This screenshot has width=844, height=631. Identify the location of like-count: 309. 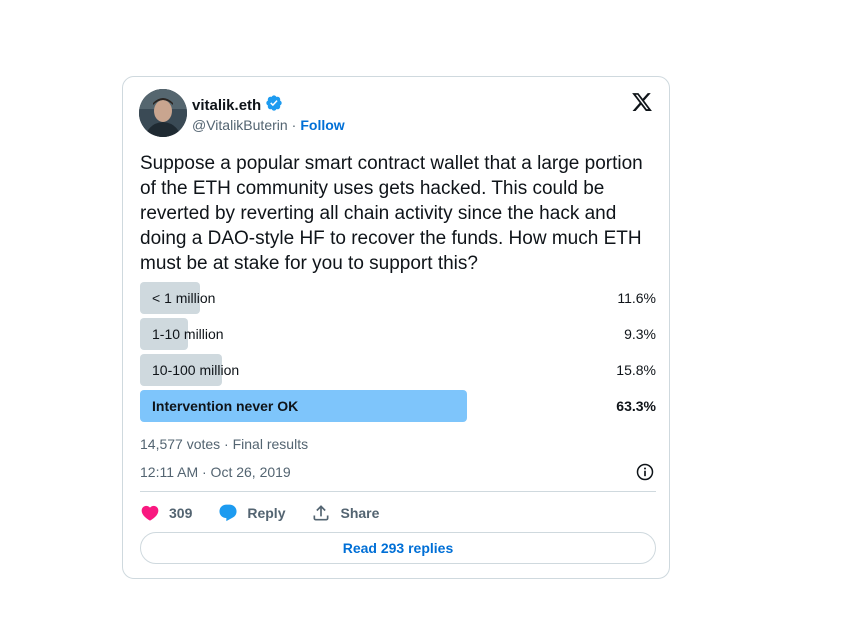
(181, 513).